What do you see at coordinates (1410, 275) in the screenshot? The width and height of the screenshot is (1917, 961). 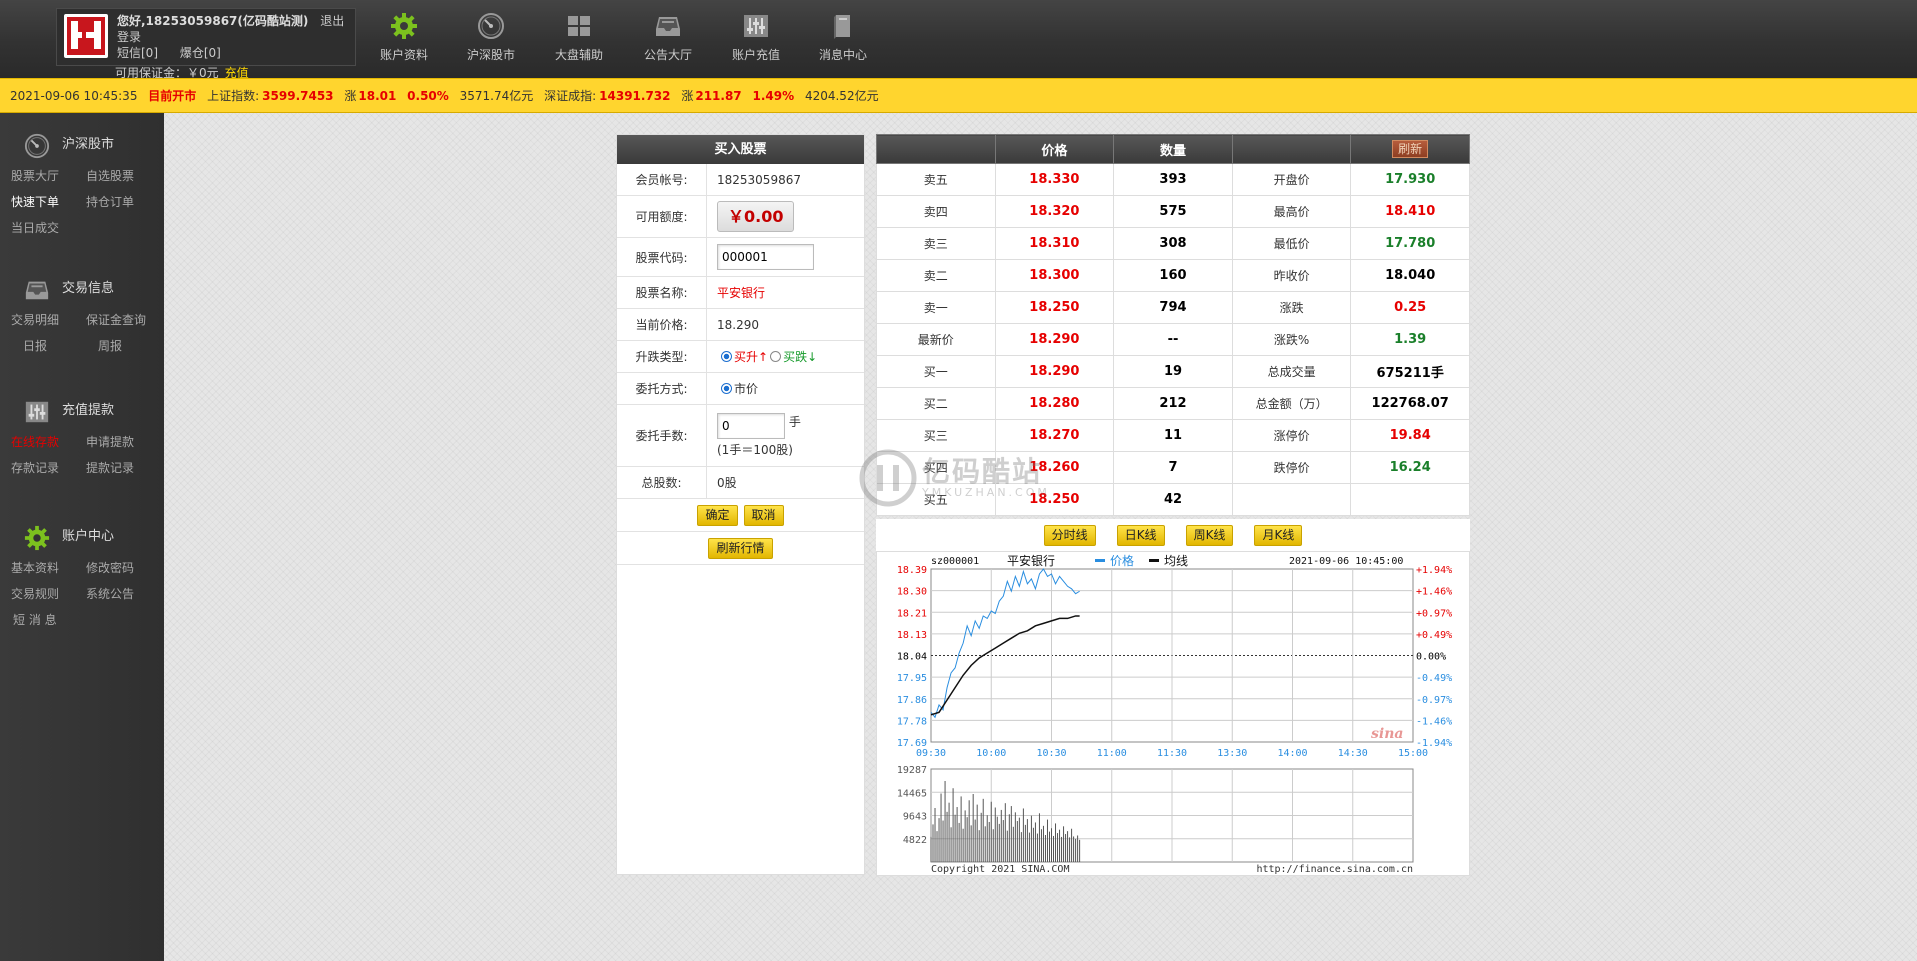 I see `quote-row-value: 18.040` at bounding box center [1410, 275].